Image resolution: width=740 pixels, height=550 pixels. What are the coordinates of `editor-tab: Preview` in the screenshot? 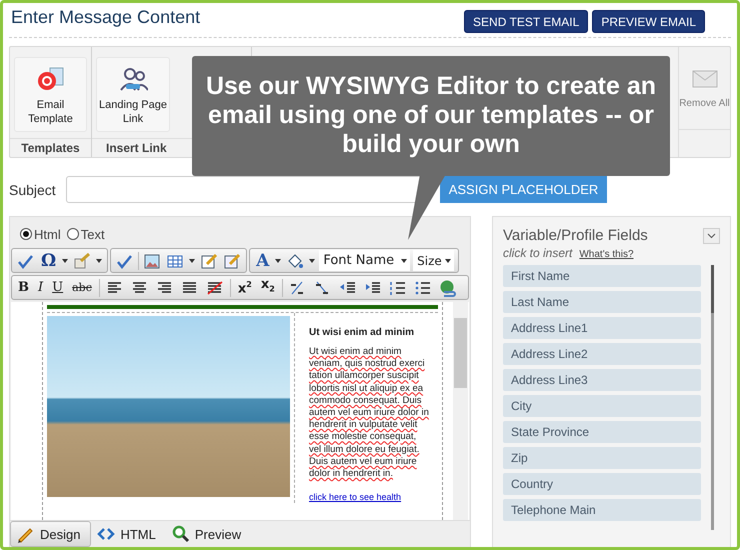 It's located at (209, 534).